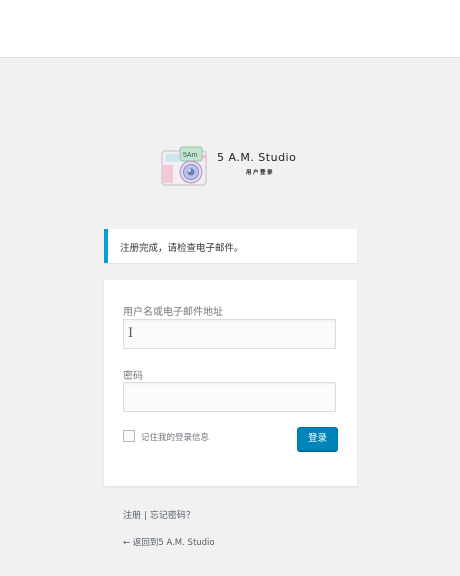 Image resolution: width=460 pixels, height=576 pixels. Describe the element at coordinates (190, 155) in the screenshot. I see `svg-text: 5Am` at that location.